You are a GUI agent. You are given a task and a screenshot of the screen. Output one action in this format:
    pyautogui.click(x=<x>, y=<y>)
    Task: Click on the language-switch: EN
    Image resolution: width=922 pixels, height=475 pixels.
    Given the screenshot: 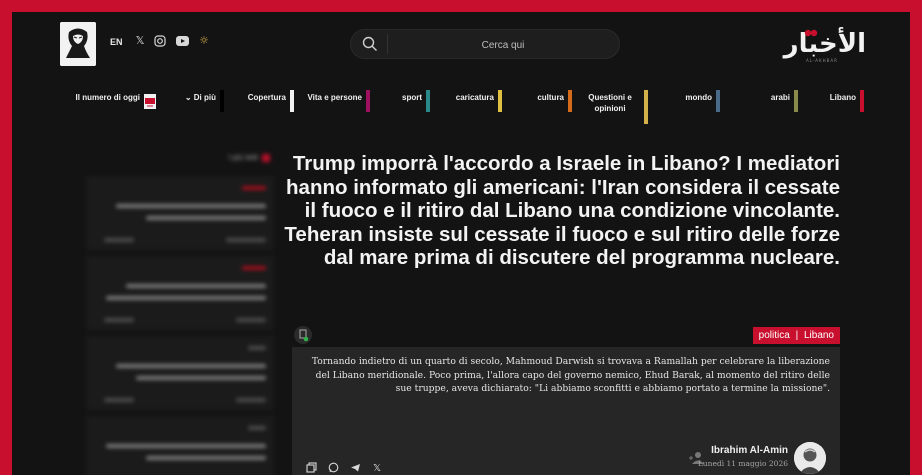 What is the action you would take?
    pyautogui.click(x=116, y=42)
    